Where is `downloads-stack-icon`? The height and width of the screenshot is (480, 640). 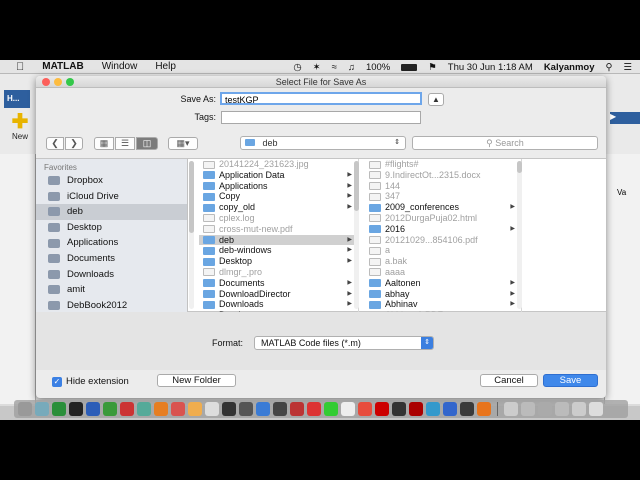 downloads-stack-icon is located at coordinates (528, 409).